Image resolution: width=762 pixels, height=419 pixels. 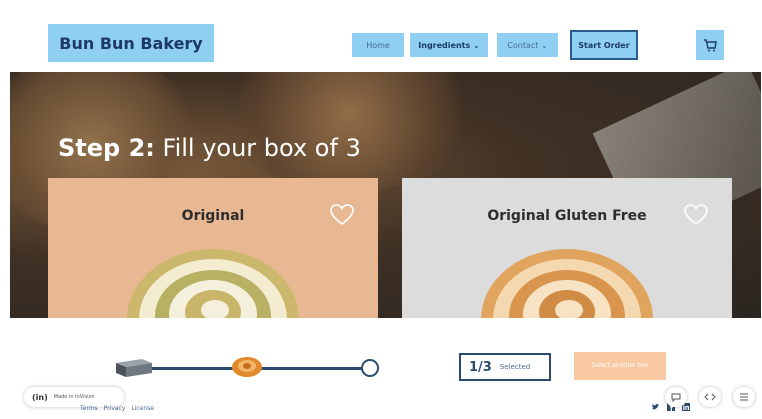 What do you see at coordinates (567, 216) in the screenshot?
I see `product-card-title: Original Gluten Free` at bounding box center [567, 216].